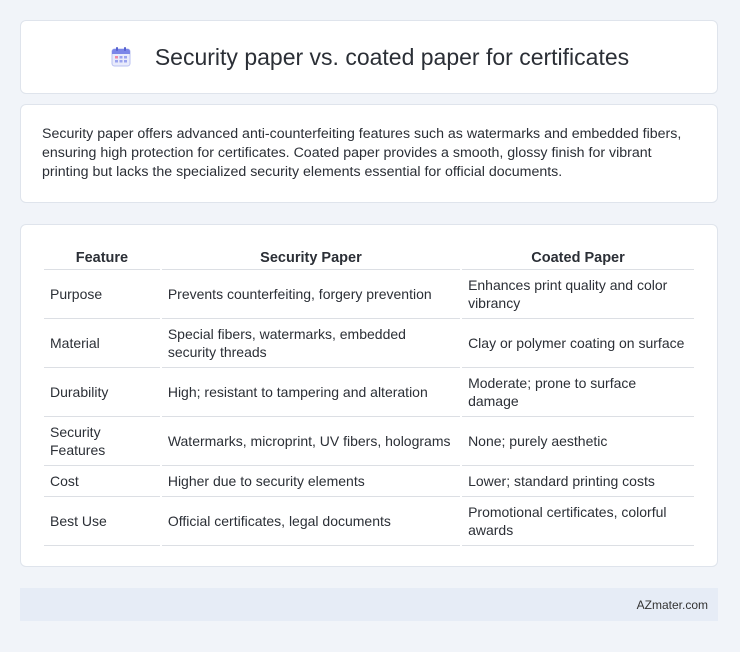 This screenshot has height=652, width=740. What do you see at coordinates (578, 257) in the screenshot?
I see `header-coated-paper: Coated Paper` at bounding box center [578, 257].